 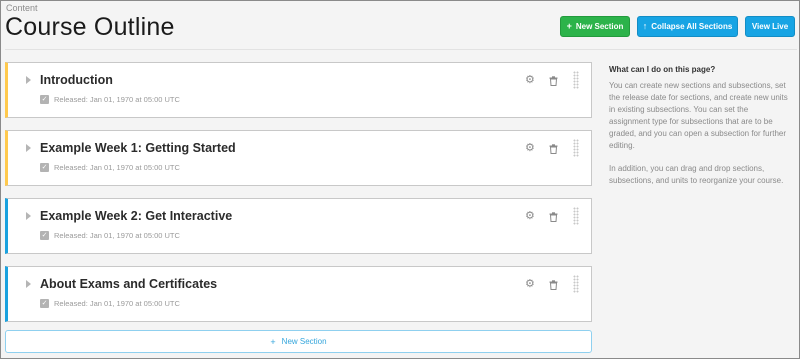 I want to click on arrow-up-icon: ↑, so click(x=645, y=26).